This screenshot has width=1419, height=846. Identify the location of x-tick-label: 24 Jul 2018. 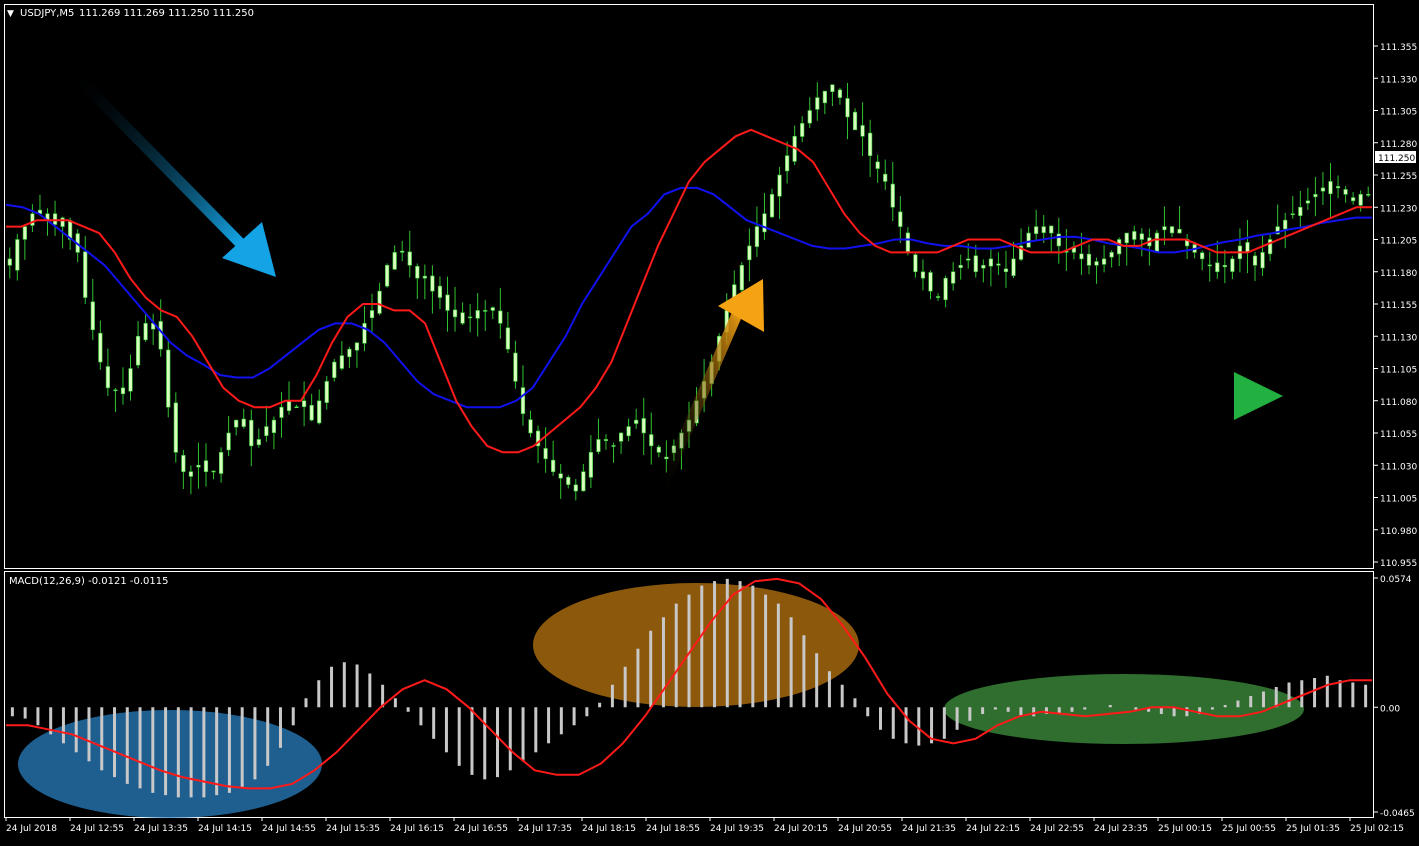
(31, 829).